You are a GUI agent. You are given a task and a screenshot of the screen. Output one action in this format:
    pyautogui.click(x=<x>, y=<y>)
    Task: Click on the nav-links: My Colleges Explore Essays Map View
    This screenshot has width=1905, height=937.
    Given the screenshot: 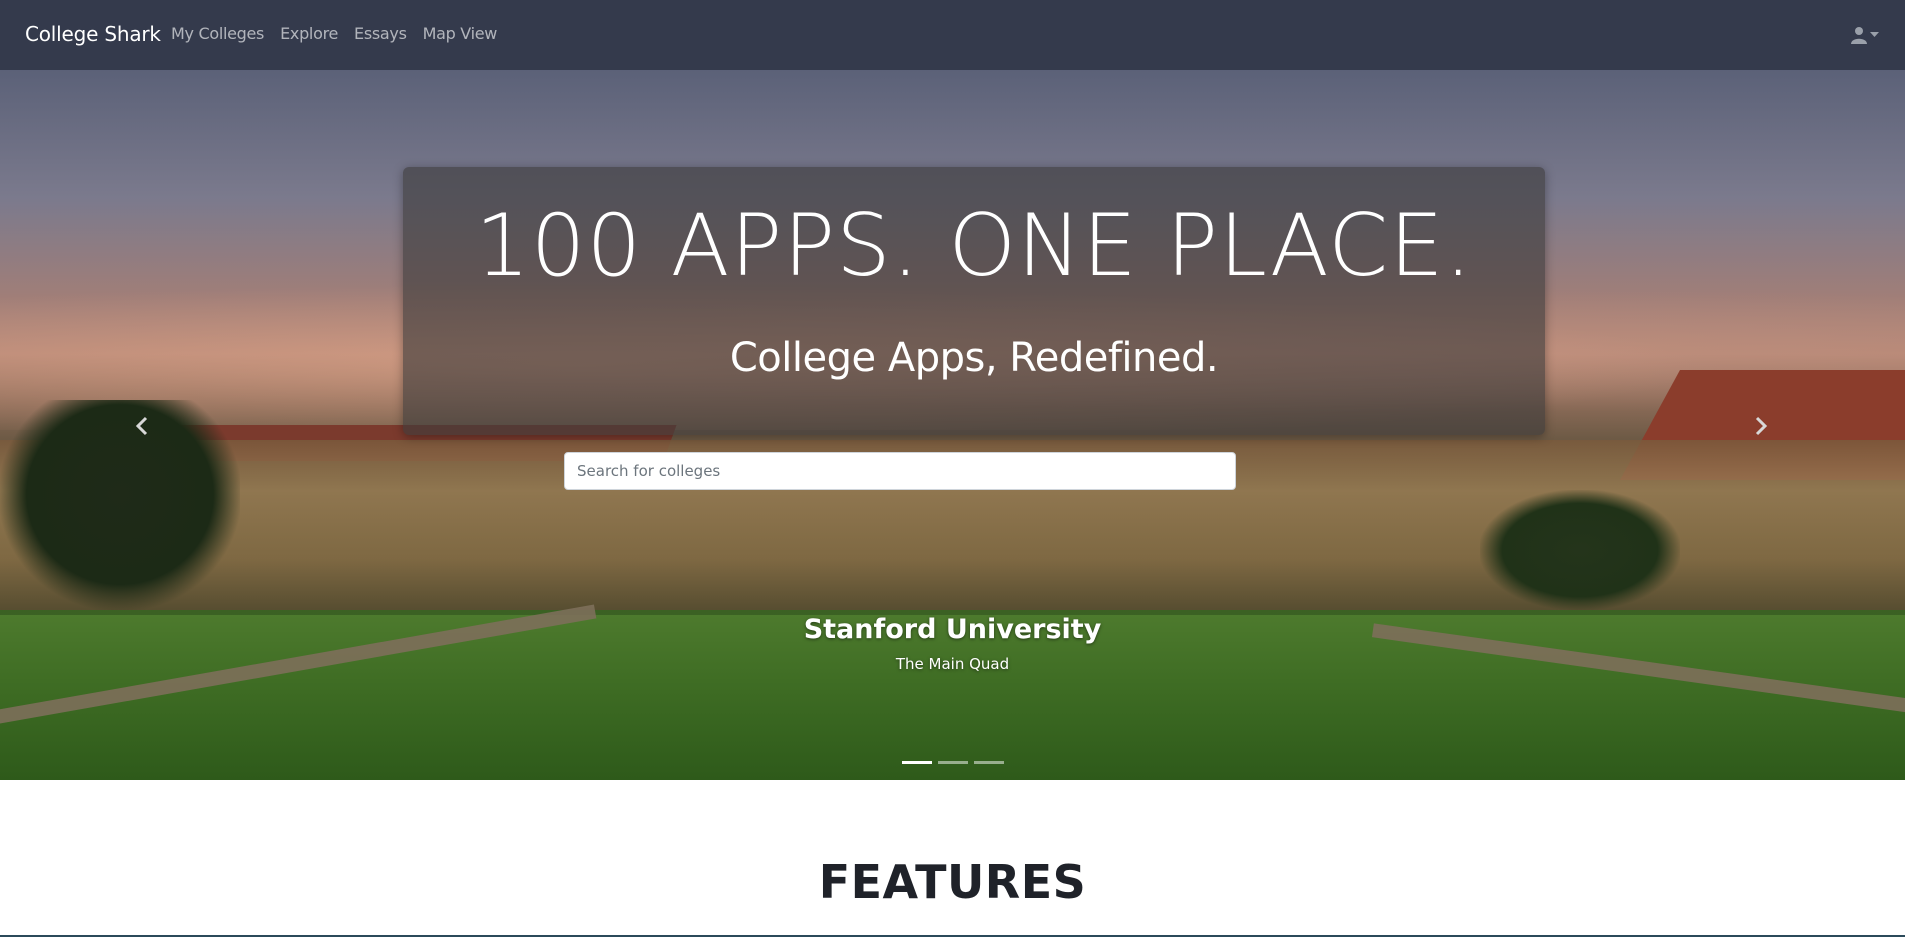 What is the action you would take?
    pyautogui.click(x=334, y=33)
    